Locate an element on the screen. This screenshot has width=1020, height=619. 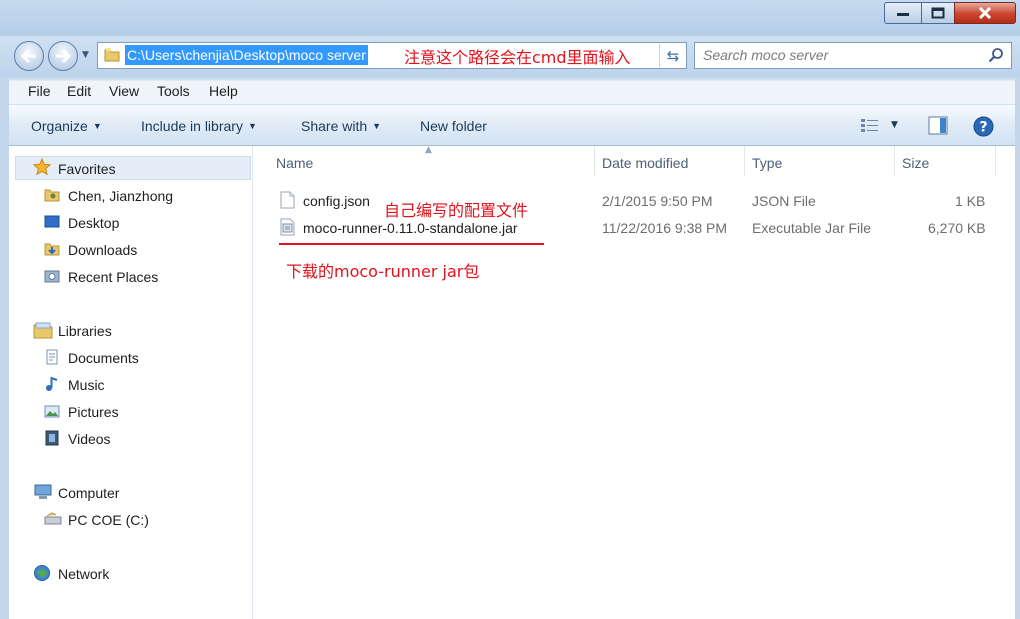
menu-help: Help is located at coordinates (223, 91).